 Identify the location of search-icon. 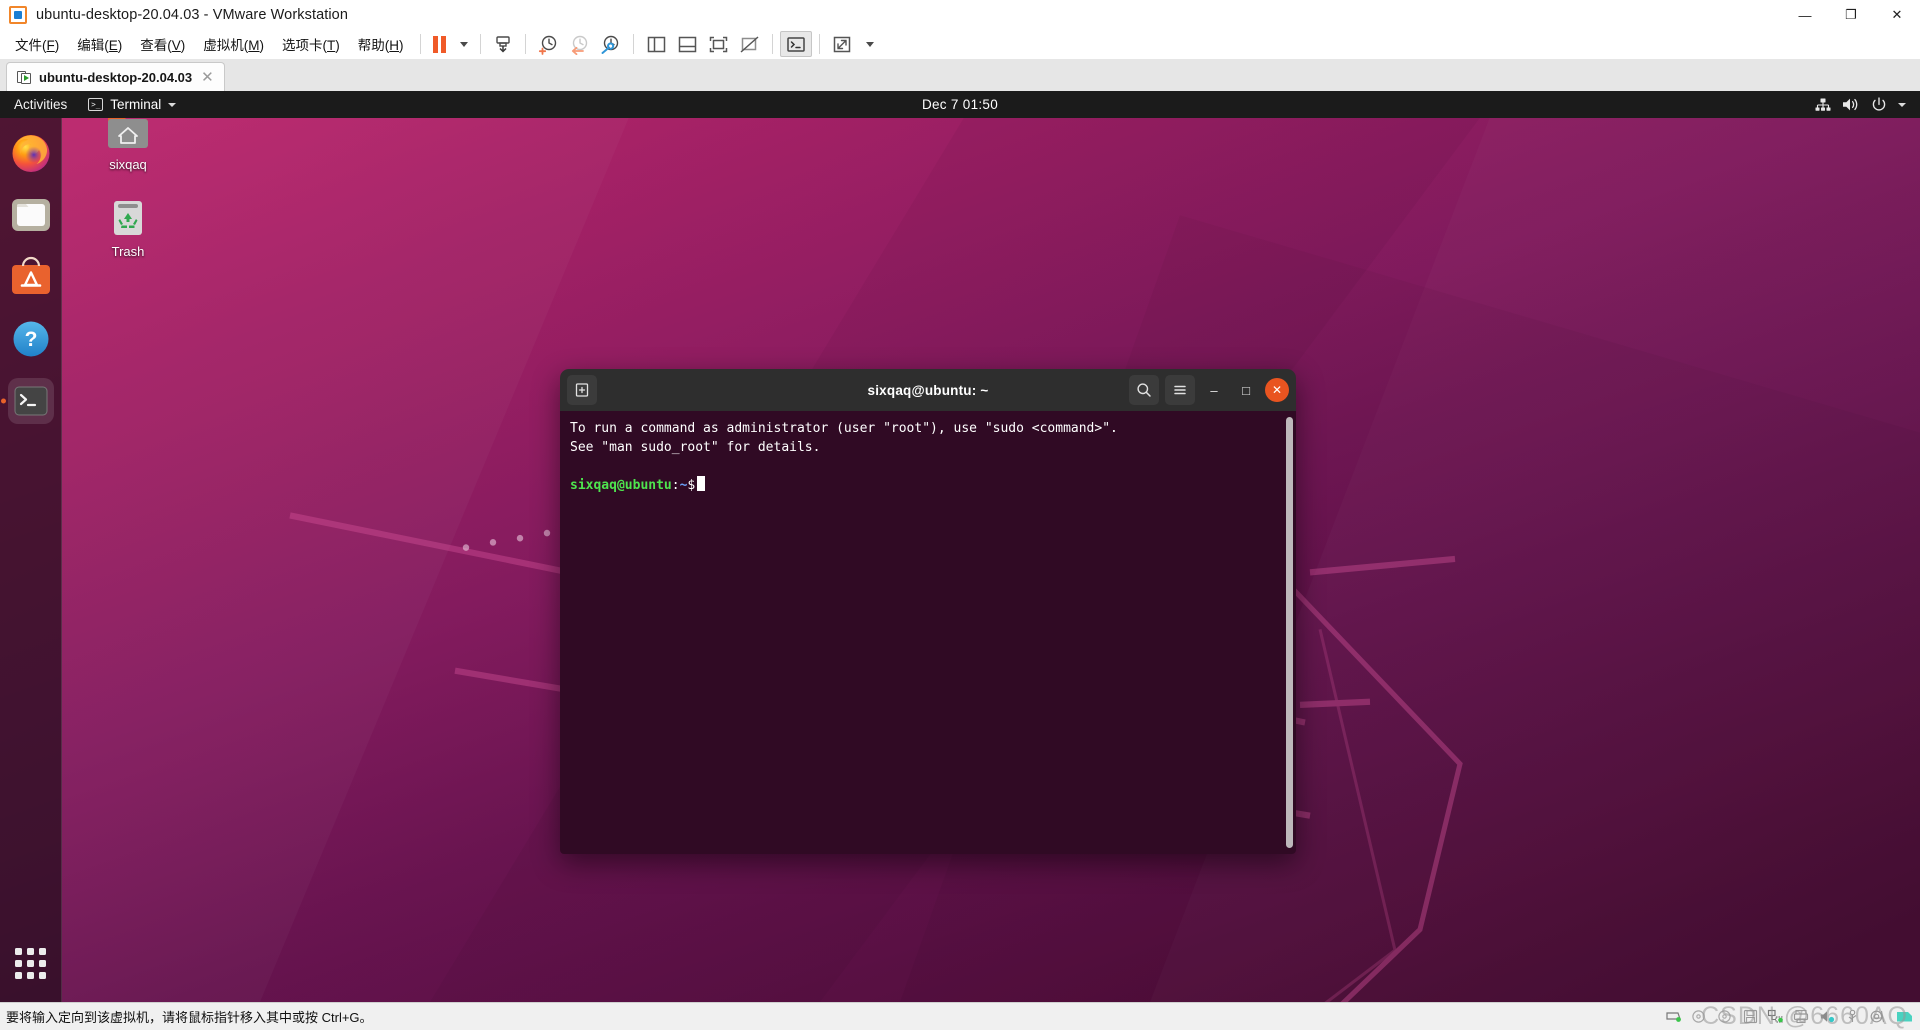
(1144, 390).